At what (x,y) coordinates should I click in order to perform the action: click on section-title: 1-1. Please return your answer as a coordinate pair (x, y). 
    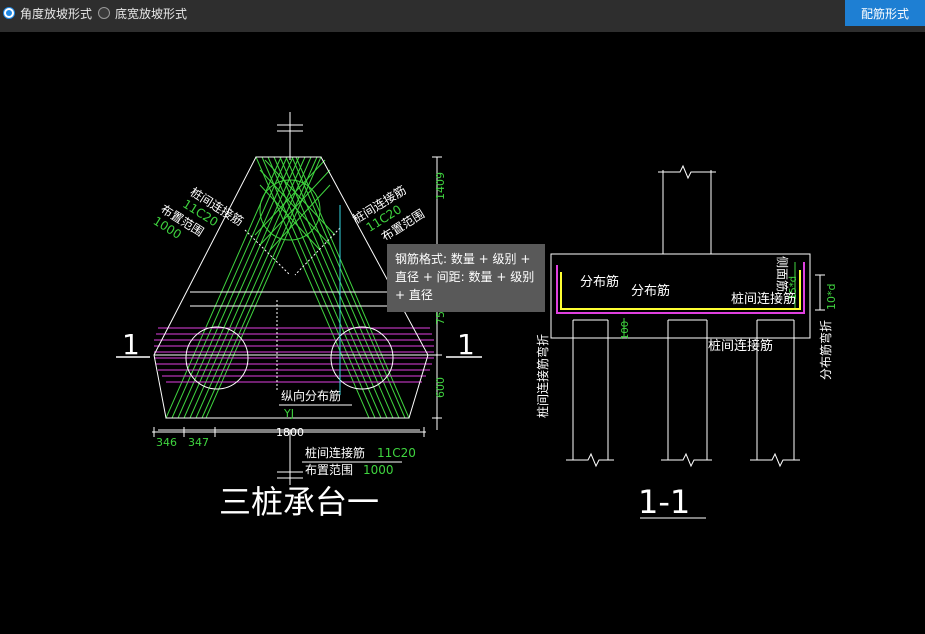
    Looking at the image, I should click on (664, 502).